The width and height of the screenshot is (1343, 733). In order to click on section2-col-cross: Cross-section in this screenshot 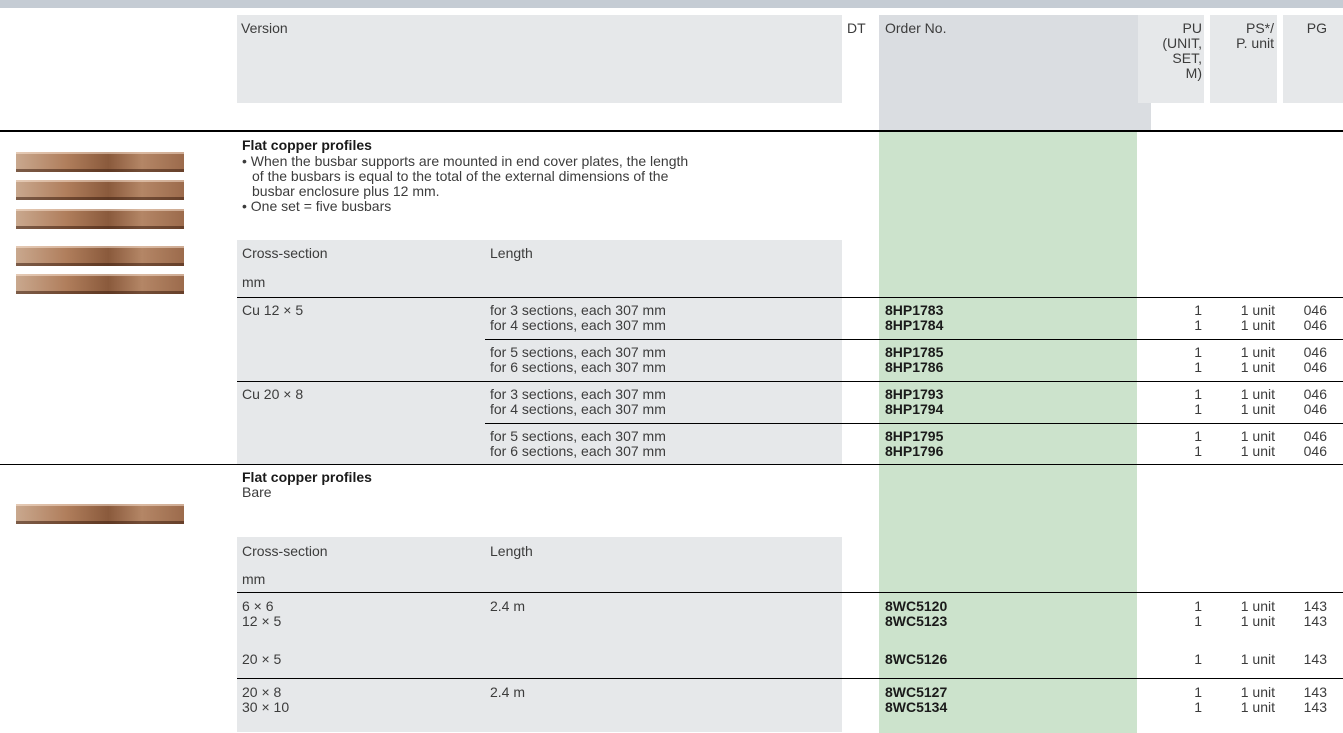, I will do `click(285, 551)`.